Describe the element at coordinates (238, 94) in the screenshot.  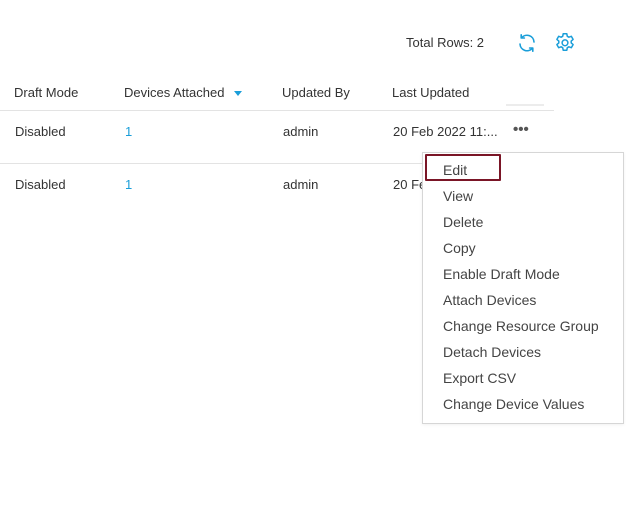
I see `sort-descending-icon` at that location.